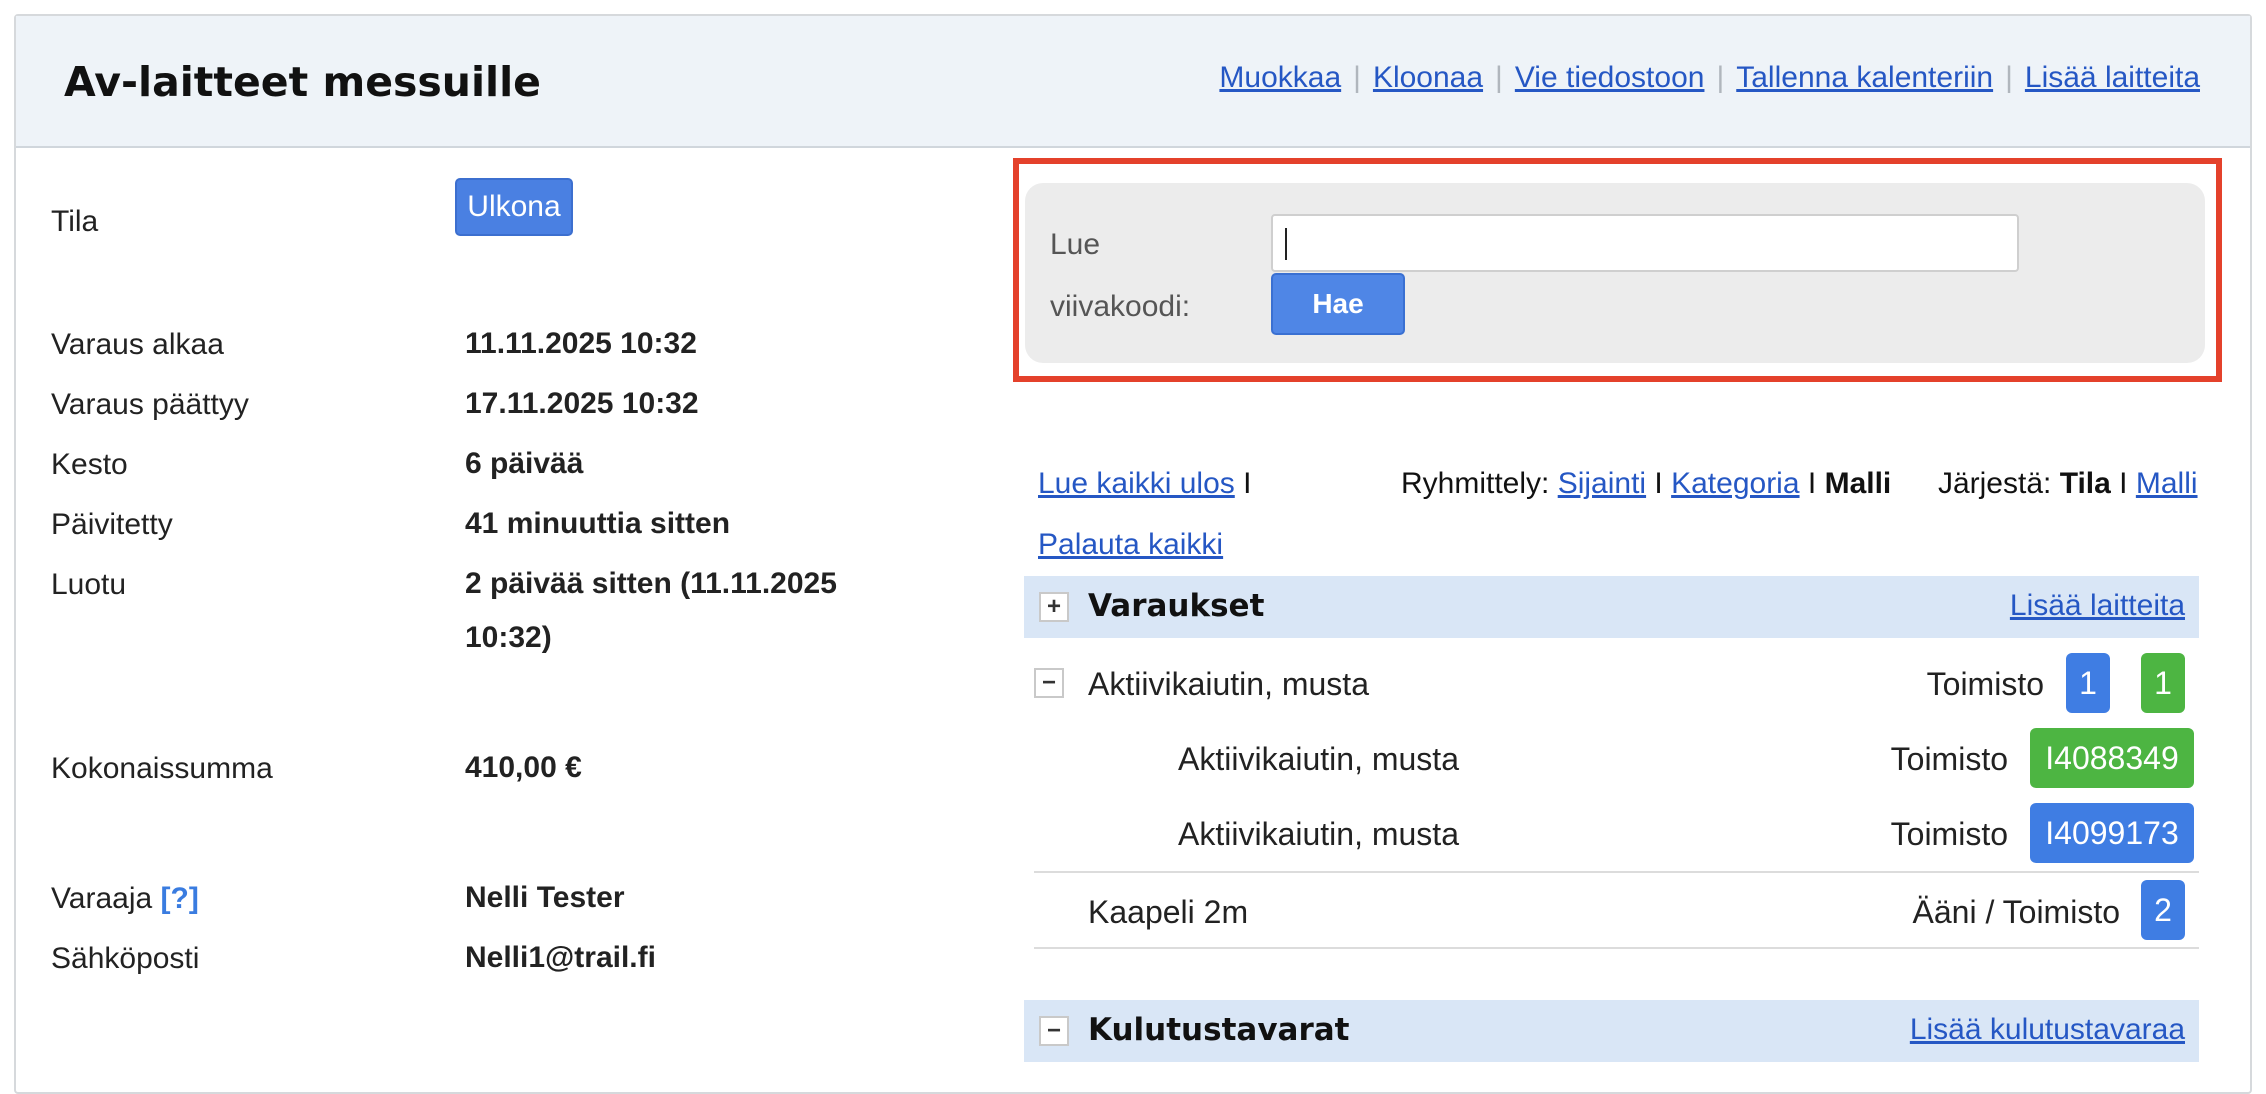  I want to click on return-all-link: Palauta kaikki, so click(1130, 544).